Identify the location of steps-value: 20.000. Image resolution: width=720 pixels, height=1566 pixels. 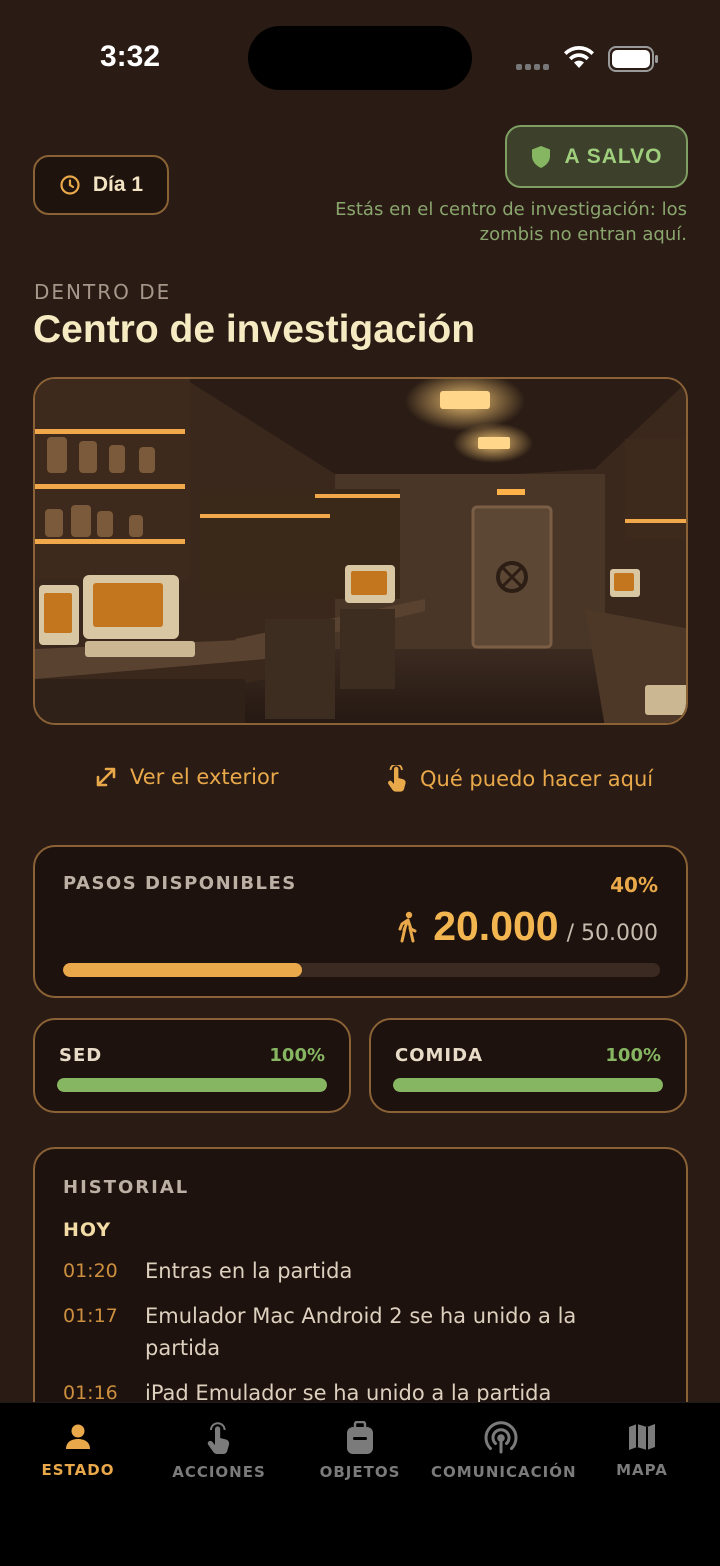
(496, 926).